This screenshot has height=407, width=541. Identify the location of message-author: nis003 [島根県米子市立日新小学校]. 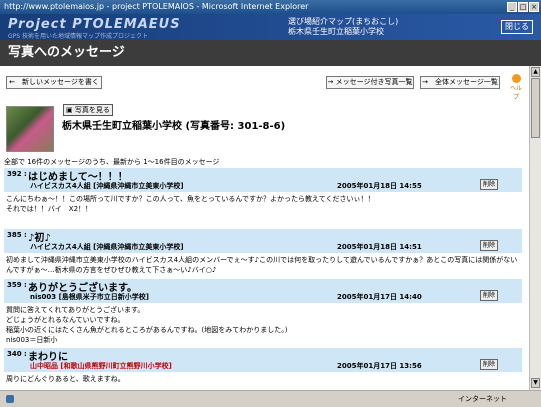
(89, 297).